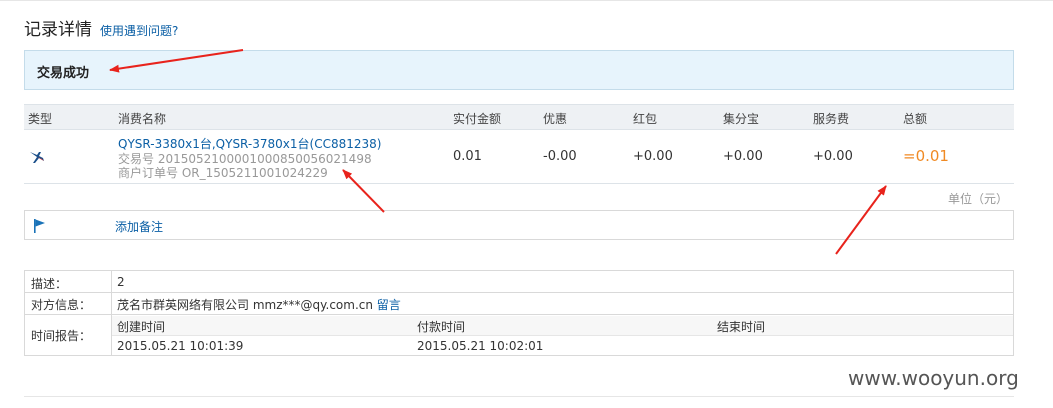  Describe the element at coordinates (519, 70) in the screenshot. I see `status-banner: 交易成功` at that location.